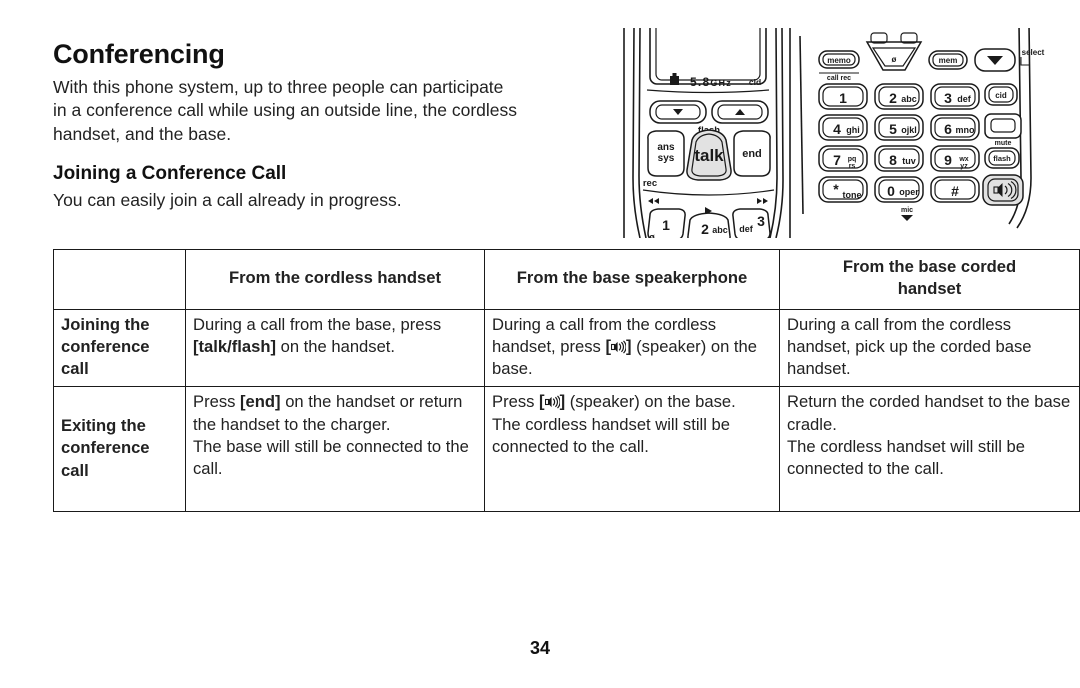  Describe the element at coordinates (632, 279) in the screenshot. I see `header-base-speakerphone: From the base speakerphone` at that location.